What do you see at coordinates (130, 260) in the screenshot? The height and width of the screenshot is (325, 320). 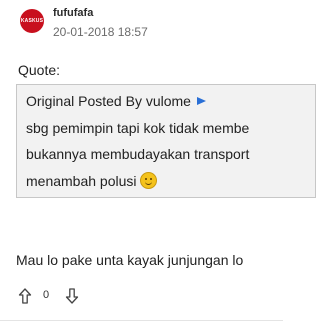 I see `reply-text: Mau lo pake unta kayak junjungan lo` at bounding box center [130, 260].